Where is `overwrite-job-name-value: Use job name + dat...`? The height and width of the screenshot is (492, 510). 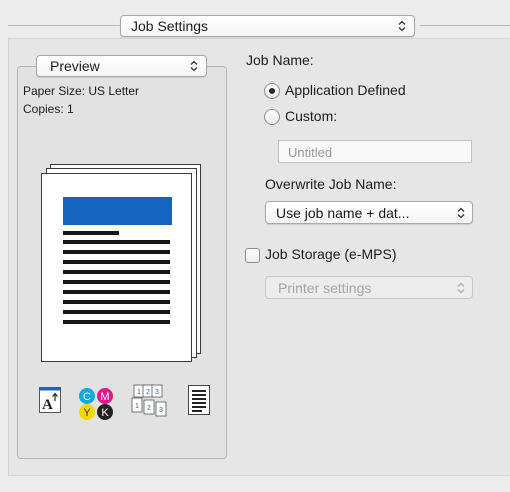
overwrite-job-name-value: Use job name + dat... is located at coordinates (343, 212).